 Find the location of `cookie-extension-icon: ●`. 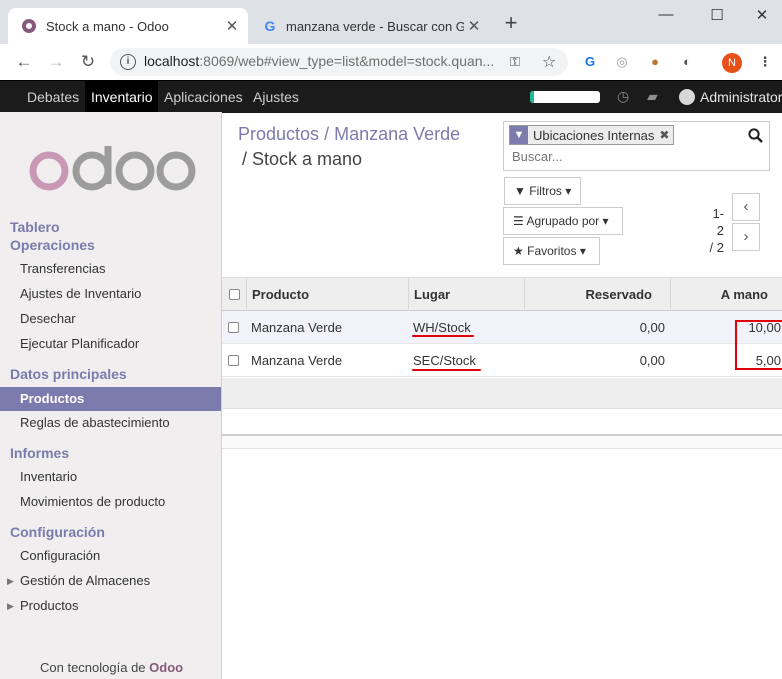

cookie-extension-icon: ● is located at coordinates (655, 62).